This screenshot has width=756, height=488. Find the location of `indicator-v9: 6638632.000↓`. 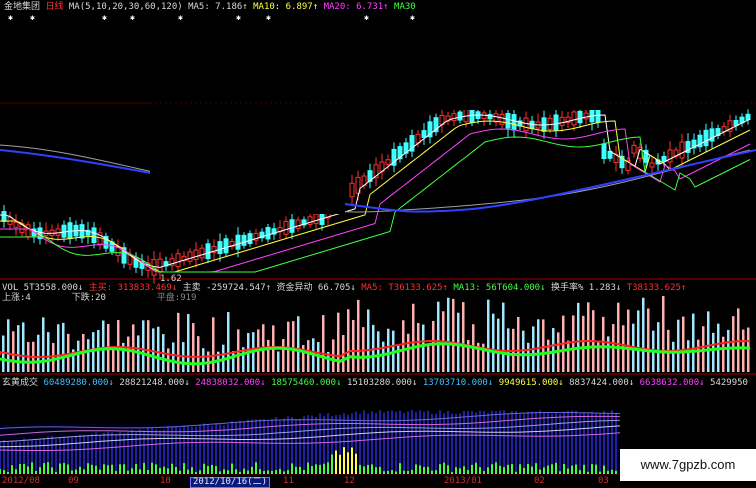

indicator-v9: 6638632.000↓ is located at coordinates (672, 383).